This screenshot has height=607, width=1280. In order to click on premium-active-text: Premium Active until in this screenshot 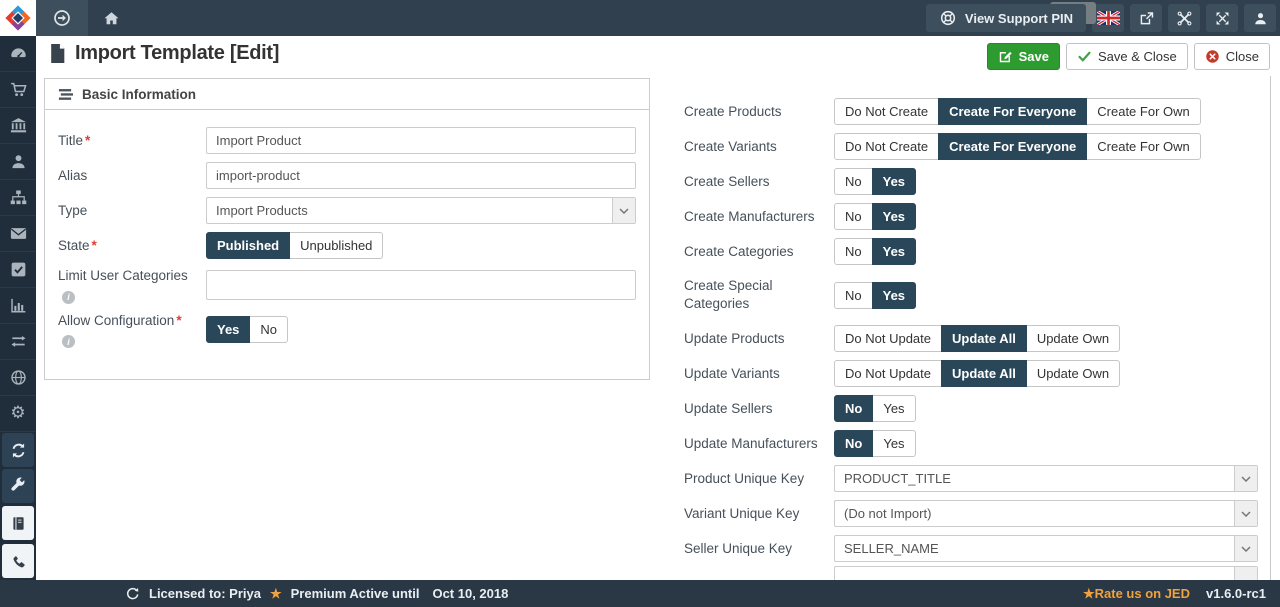, I will do `click(355, 593)`.